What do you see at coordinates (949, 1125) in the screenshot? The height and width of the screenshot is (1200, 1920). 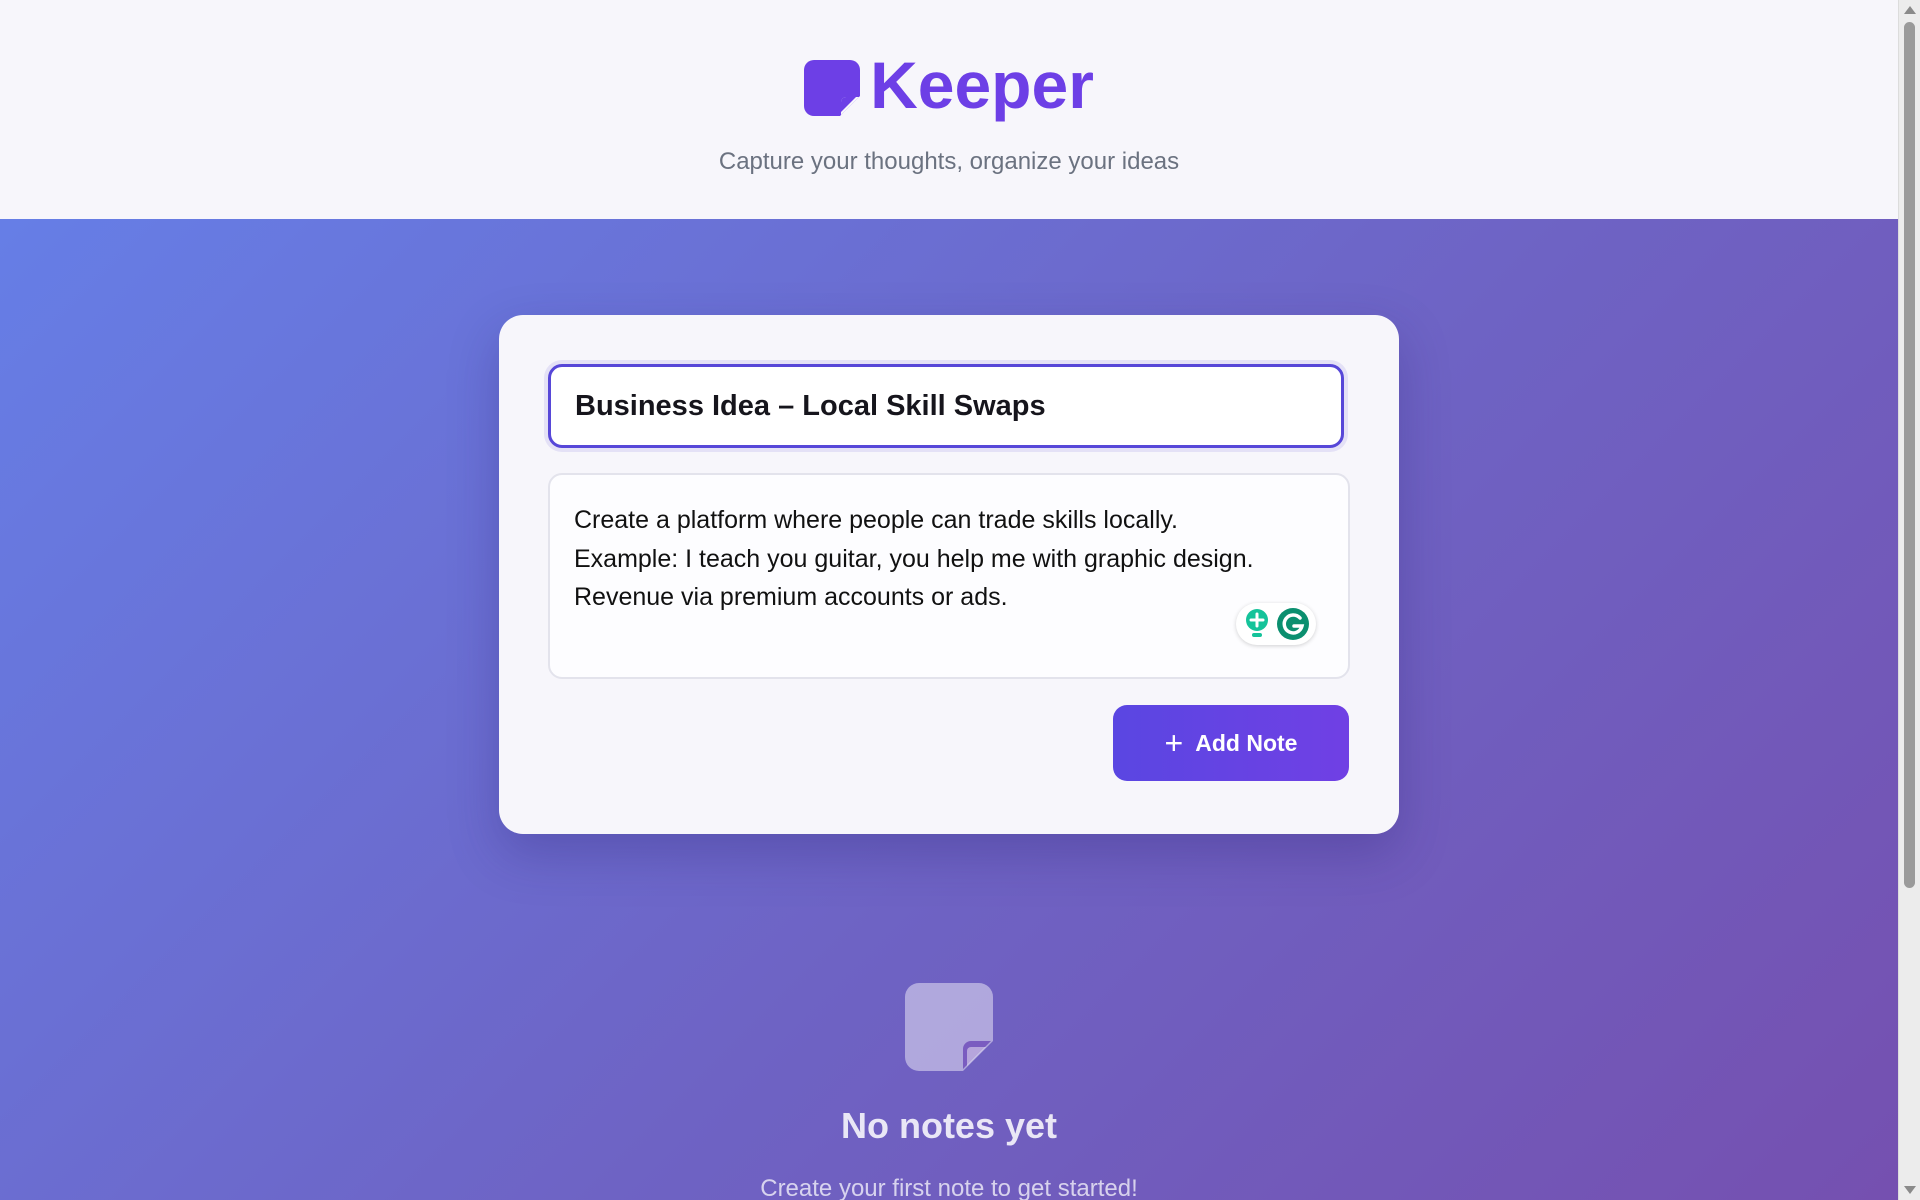 I see `empty-state-title: No notes yet` at bounding box center [949, 1125].